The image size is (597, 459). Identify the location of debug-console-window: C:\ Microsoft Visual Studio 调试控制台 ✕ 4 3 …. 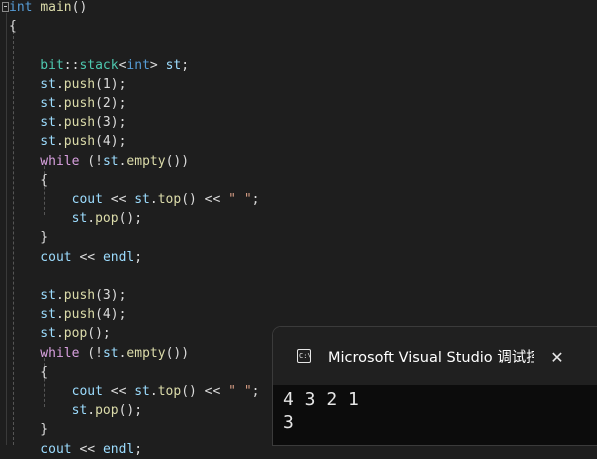
(435, 386).